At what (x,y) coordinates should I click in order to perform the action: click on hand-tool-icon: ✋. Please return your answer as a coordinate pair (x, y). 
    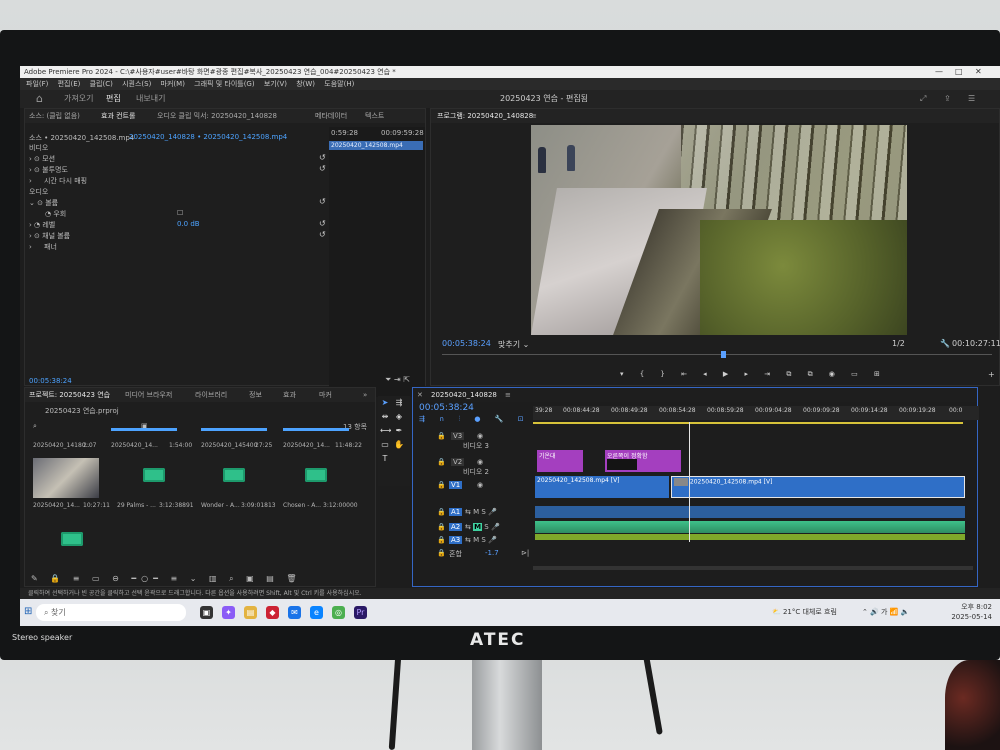
    Looking at the image, I should click on (399, 445).